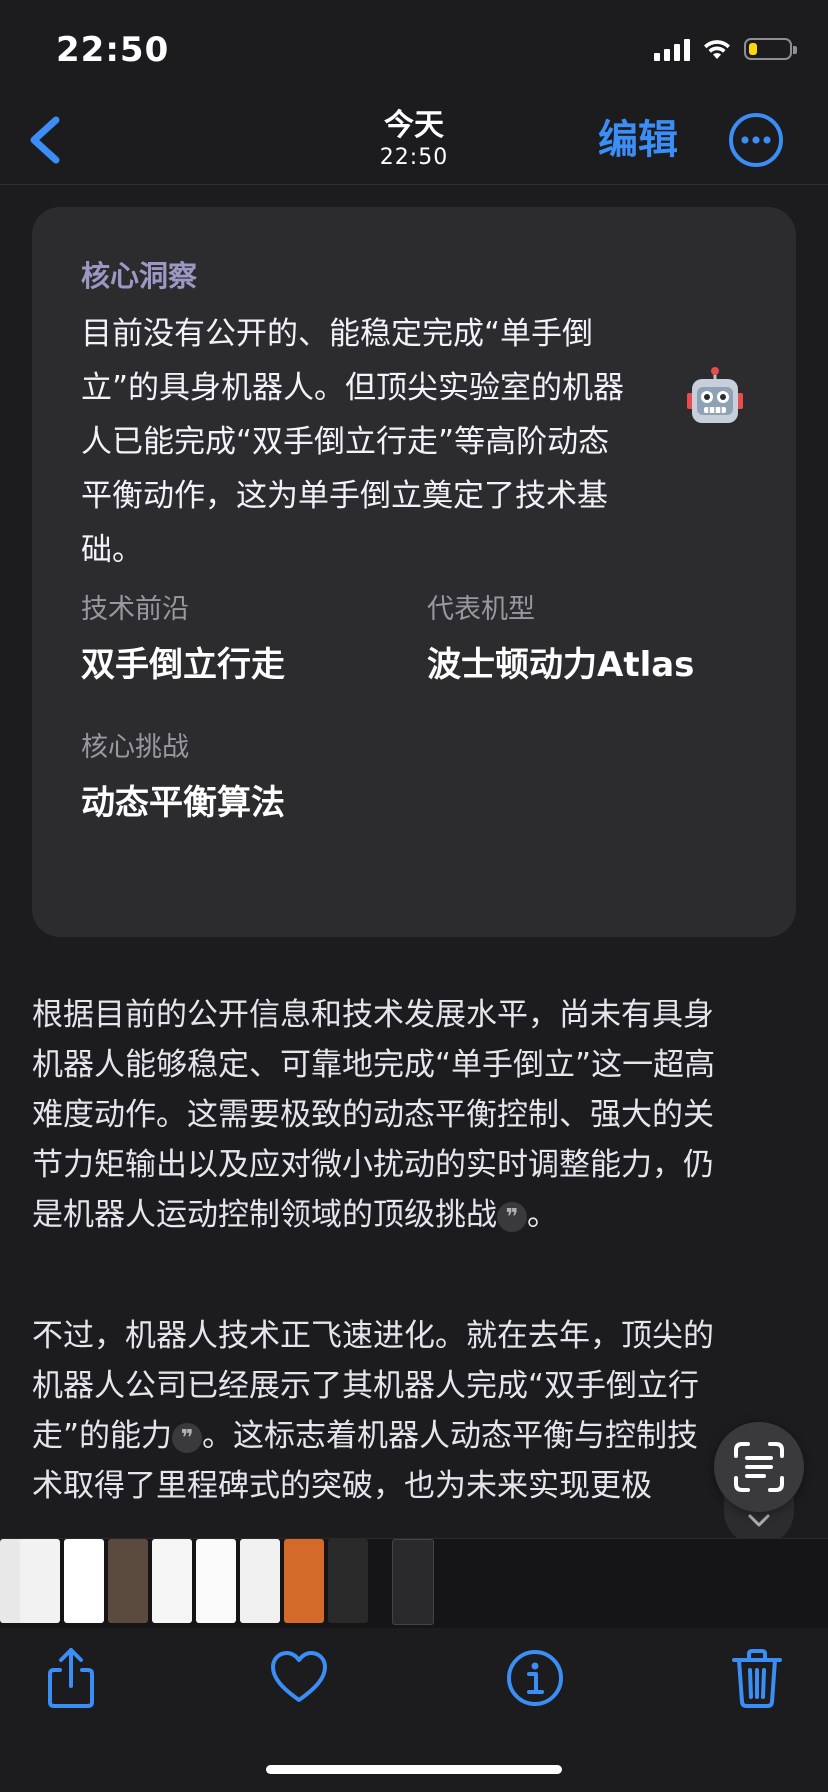  Describe the element at coordinates (770, 49) in the screenshot. I see `battery-icon` at that location.